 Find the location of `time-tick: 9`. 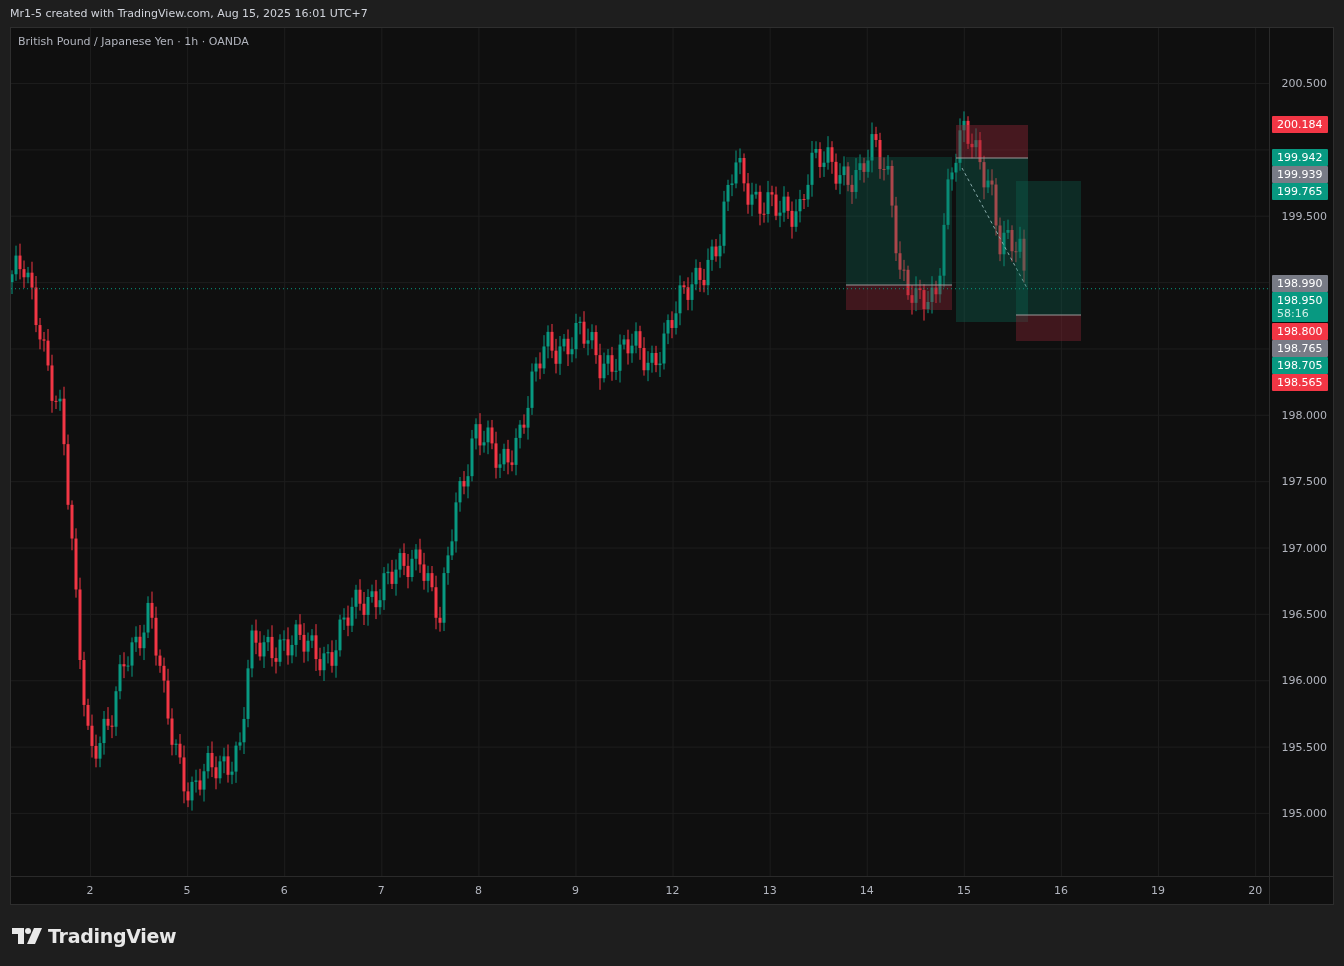

time-tick: 9 is located at coordinates (575, 890).